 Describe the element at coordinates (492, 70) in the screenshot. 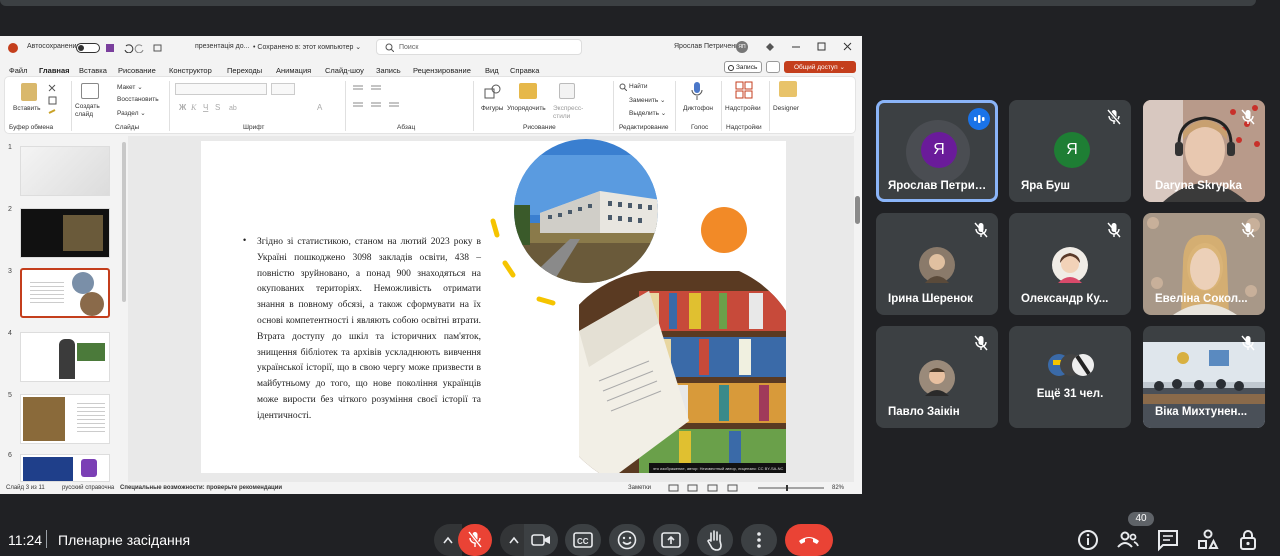

I see `tab-view: Вид` at that location.